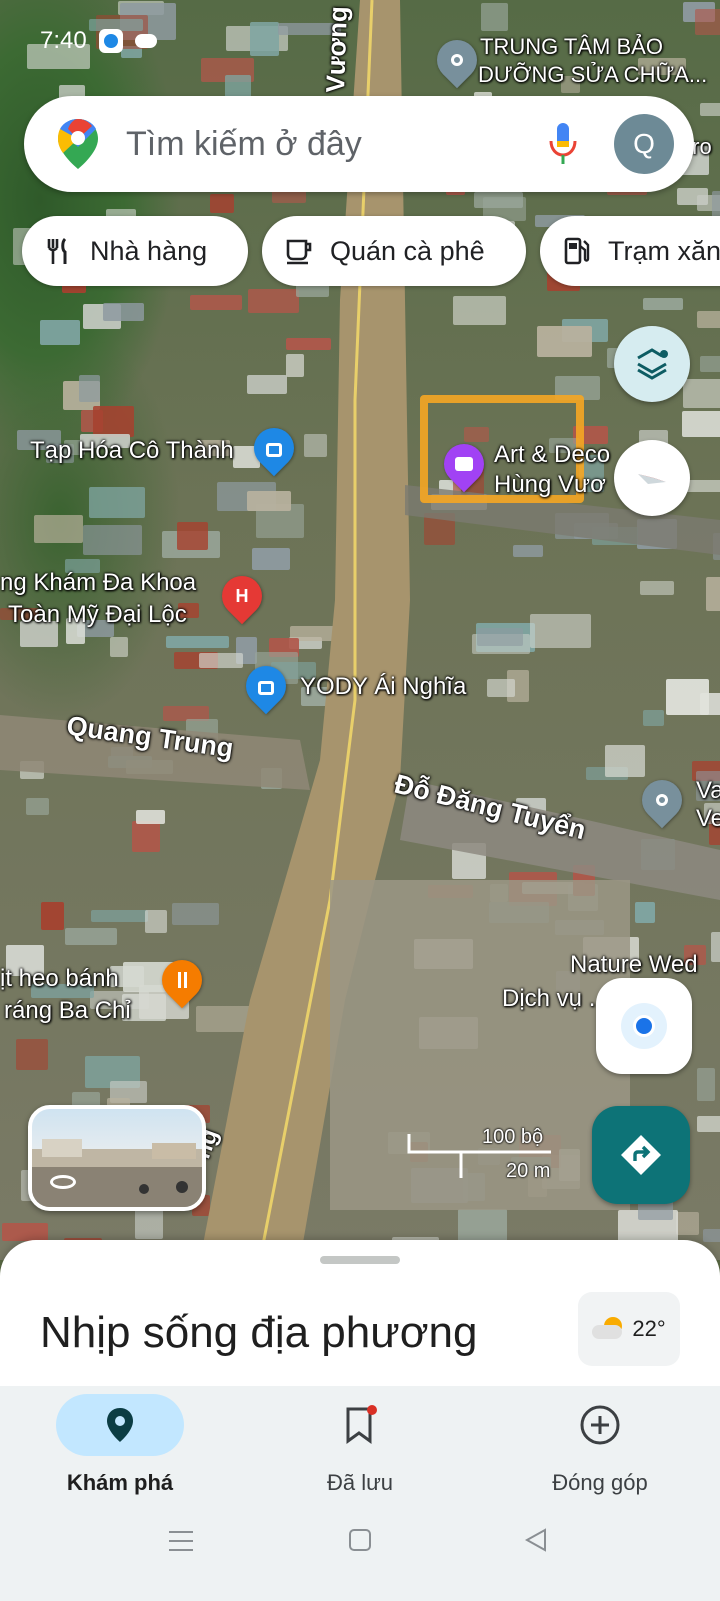 The image size is (720, 1601). I want to click on street-view-thumbnail, so click(117, 1158).